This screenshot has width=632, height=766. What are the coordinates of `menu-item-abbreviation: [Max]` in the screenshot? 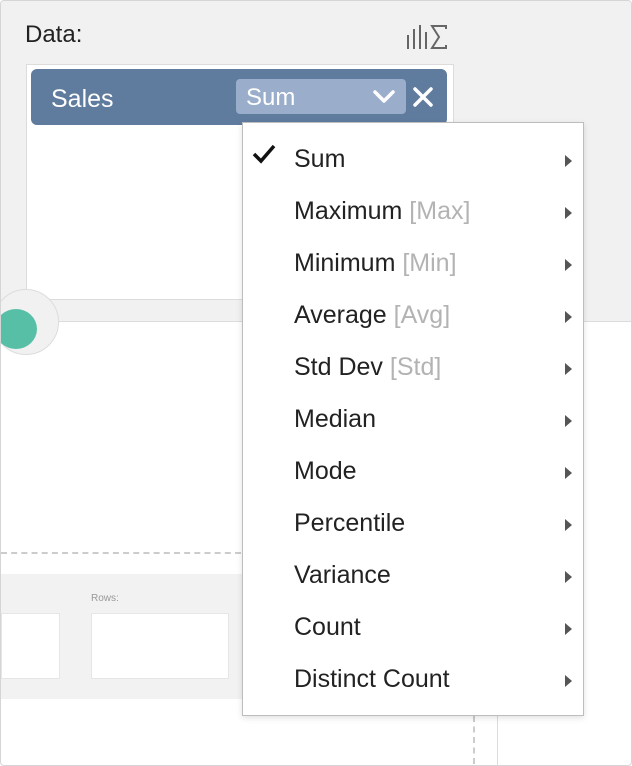 It's located at (440, 211).